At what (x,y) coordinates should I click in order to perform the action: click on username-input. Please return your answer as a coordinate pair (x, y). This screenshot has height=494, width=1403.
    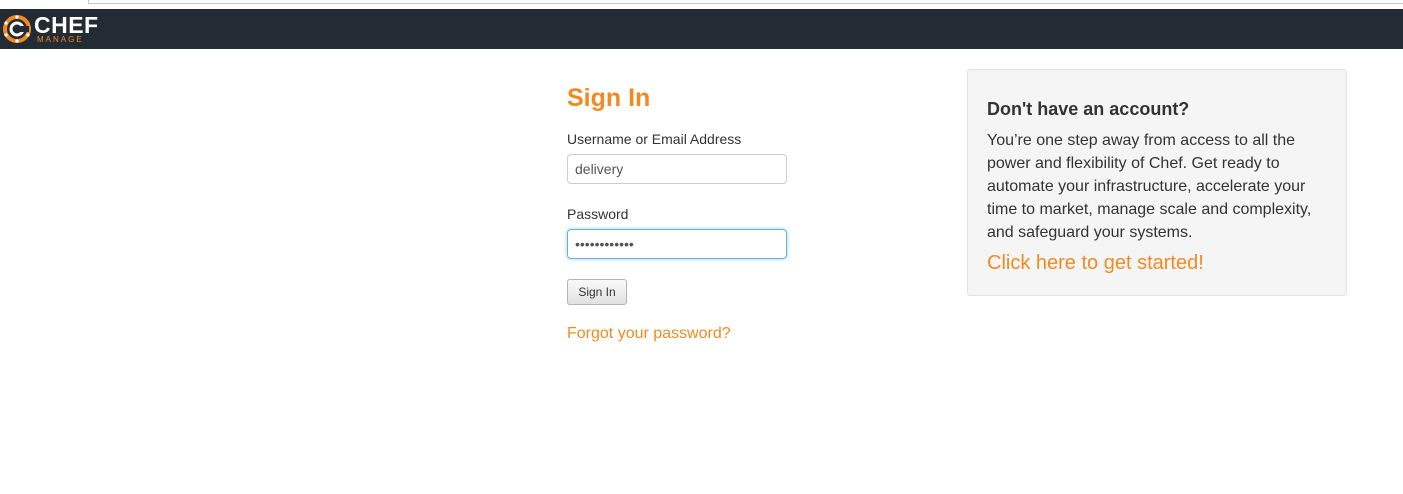
    Looking at the image, I should click on (677, 169).